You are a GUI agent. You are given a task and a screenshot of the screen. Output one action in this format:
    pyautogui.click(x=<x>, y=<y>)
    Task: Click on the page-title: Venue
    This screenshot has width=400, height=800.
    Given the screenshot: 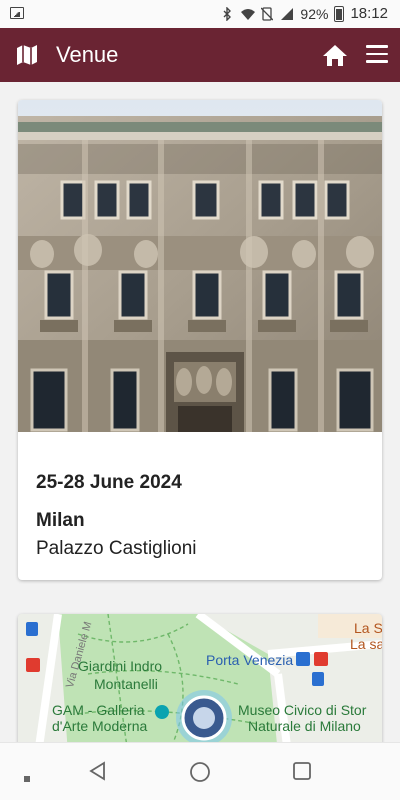 What is the action you would take?
    pyautogui.click(x=87, y=54)
    